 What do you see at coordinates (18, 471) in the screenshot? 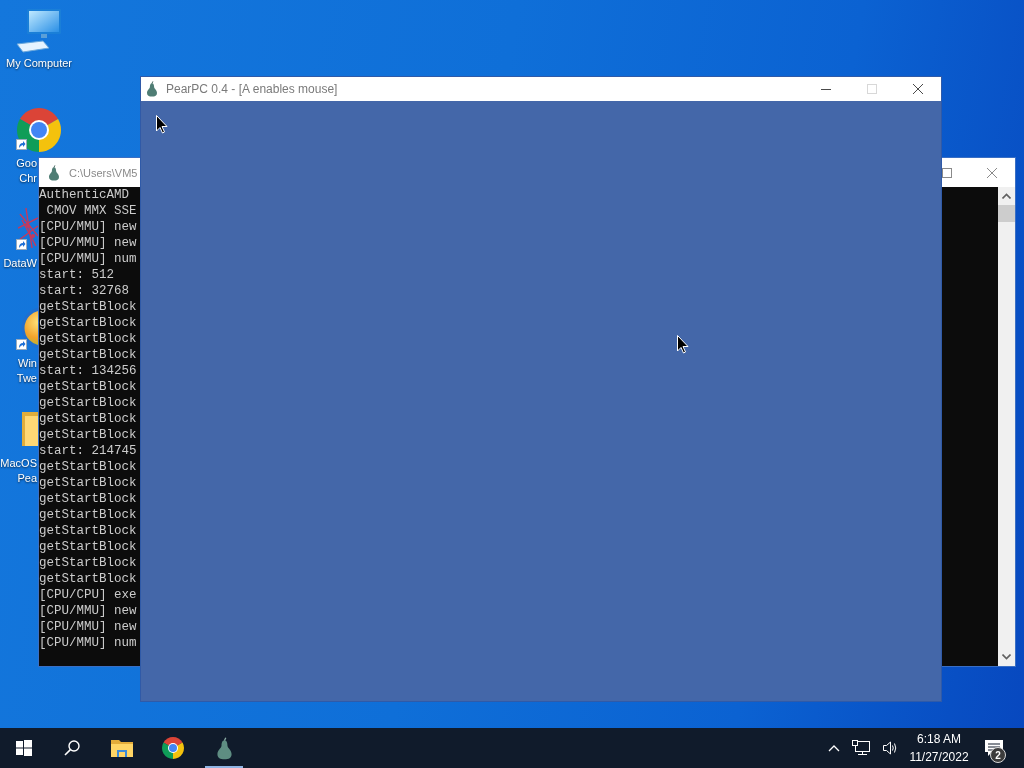
I see `icon-label: MacOS Pea` at bounding box center [18, 471].